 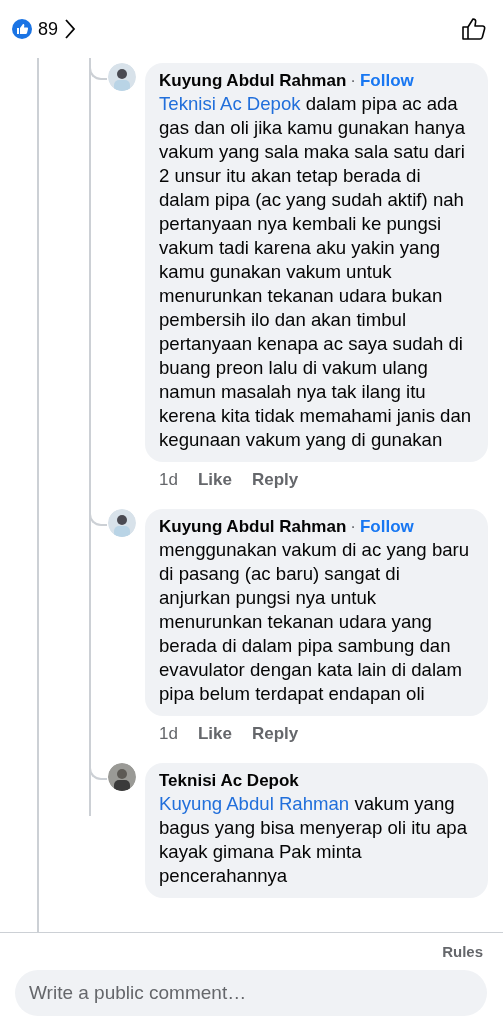 I want to click on chevron-right-icon, so click(x=70, y=29).